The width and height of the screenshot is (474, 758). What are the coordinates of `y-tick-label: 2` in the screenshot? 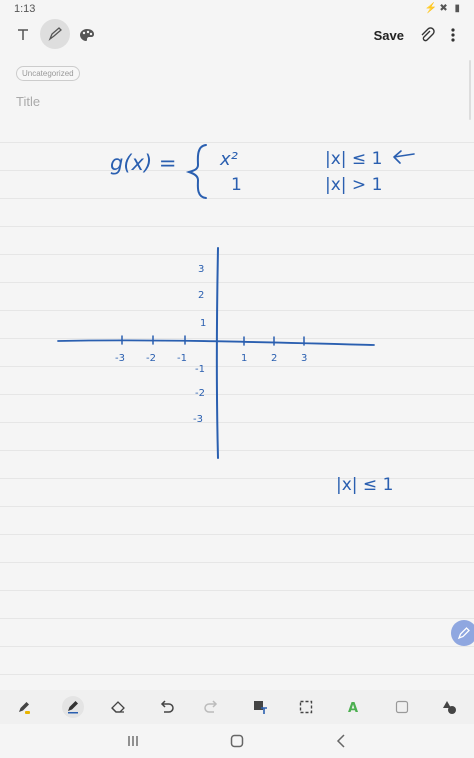 It's located at (201, 295).